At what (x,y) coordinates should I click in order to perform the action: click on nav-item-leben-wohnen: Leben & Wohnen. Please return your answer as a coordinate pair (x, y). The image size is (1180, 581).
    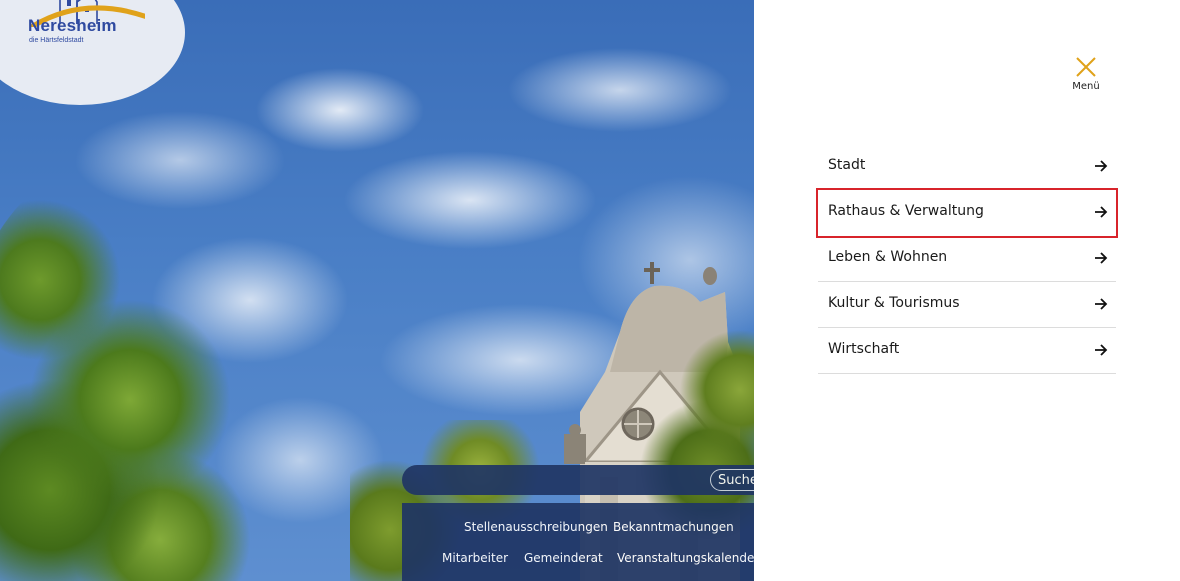
    Looking at the image, I should click on (967, 259).